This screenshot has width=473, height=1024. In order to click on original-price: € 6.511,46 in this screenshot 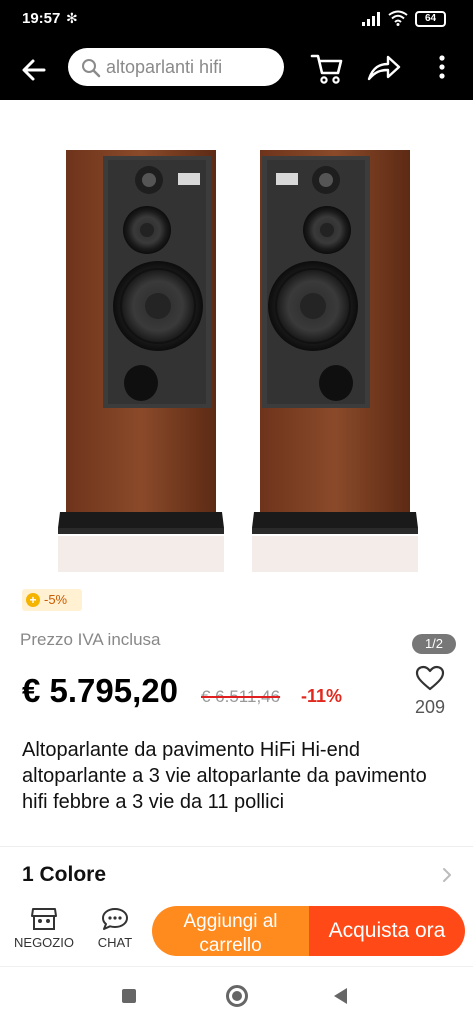, I will do `click(241, 696)`.